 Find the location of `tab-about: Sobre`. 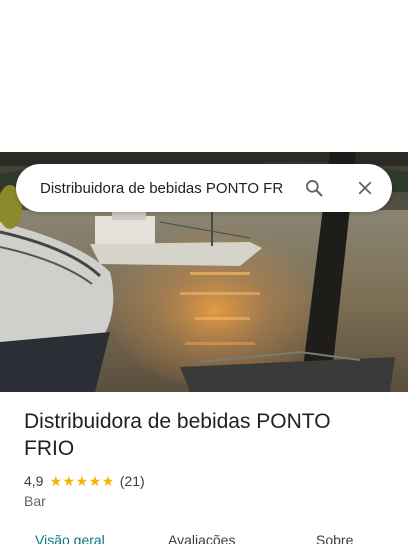

tab-about: Sobre is located at coordinates (334, 538).